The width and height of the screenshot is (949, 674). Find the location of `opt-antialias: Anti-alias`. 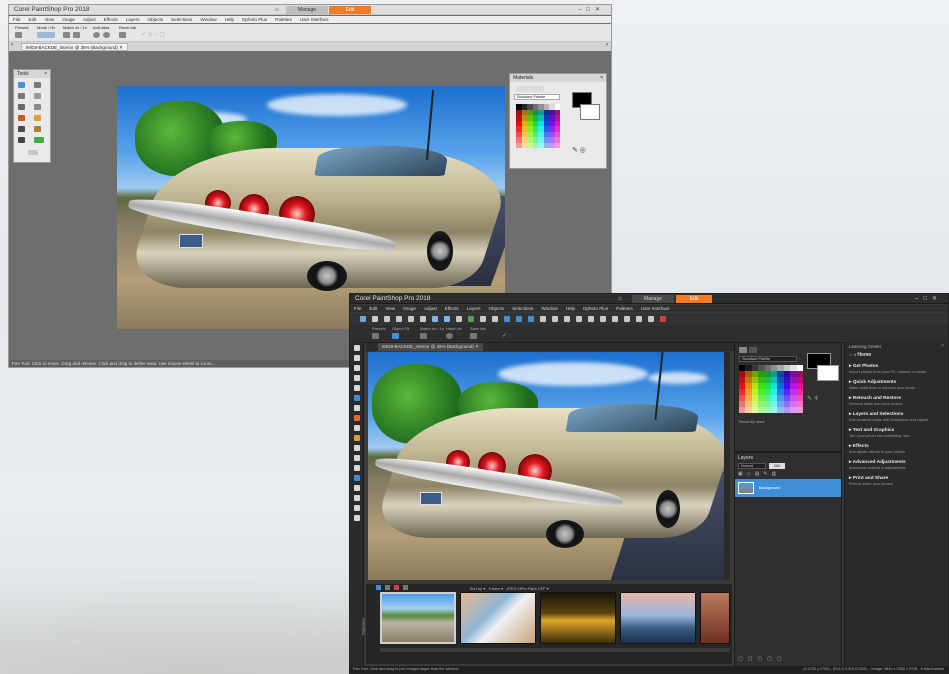

opt-antialias: Anti-alias is located at coordinates (103, 32).